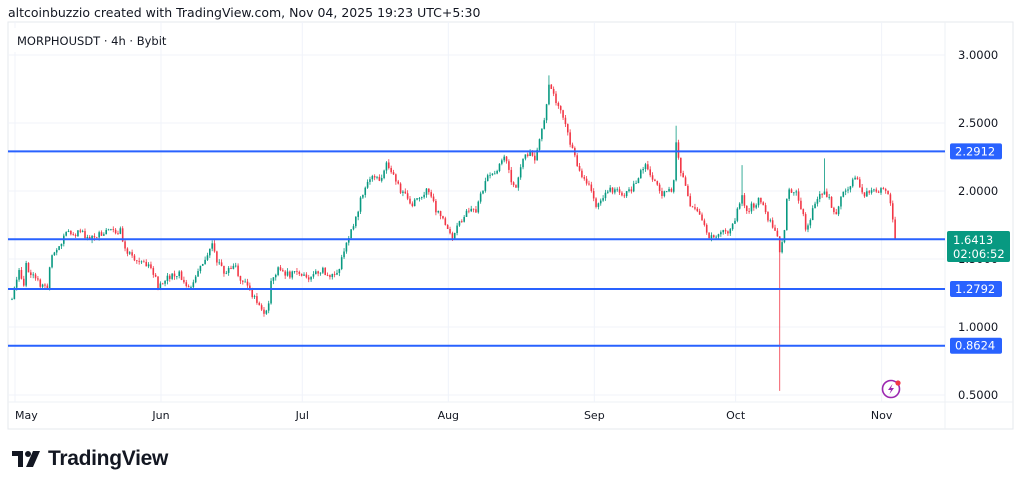 This screenshot has width=1024, height=487. Describe the element at coordinates (90, 459) in the screenshot. I see `tradingview-logo: TradingView` at that location.